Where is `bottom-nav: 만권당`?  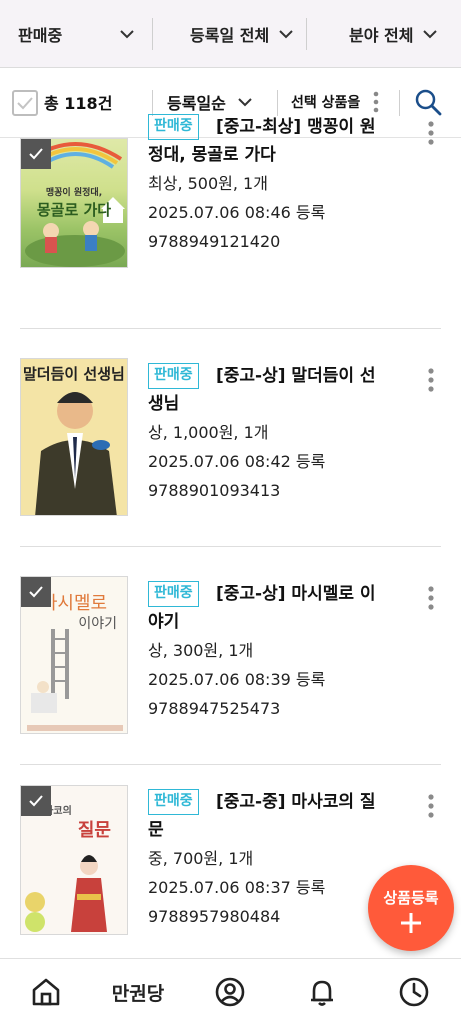
bottom-nav: 만권당 is located at coordinates (230, 991).